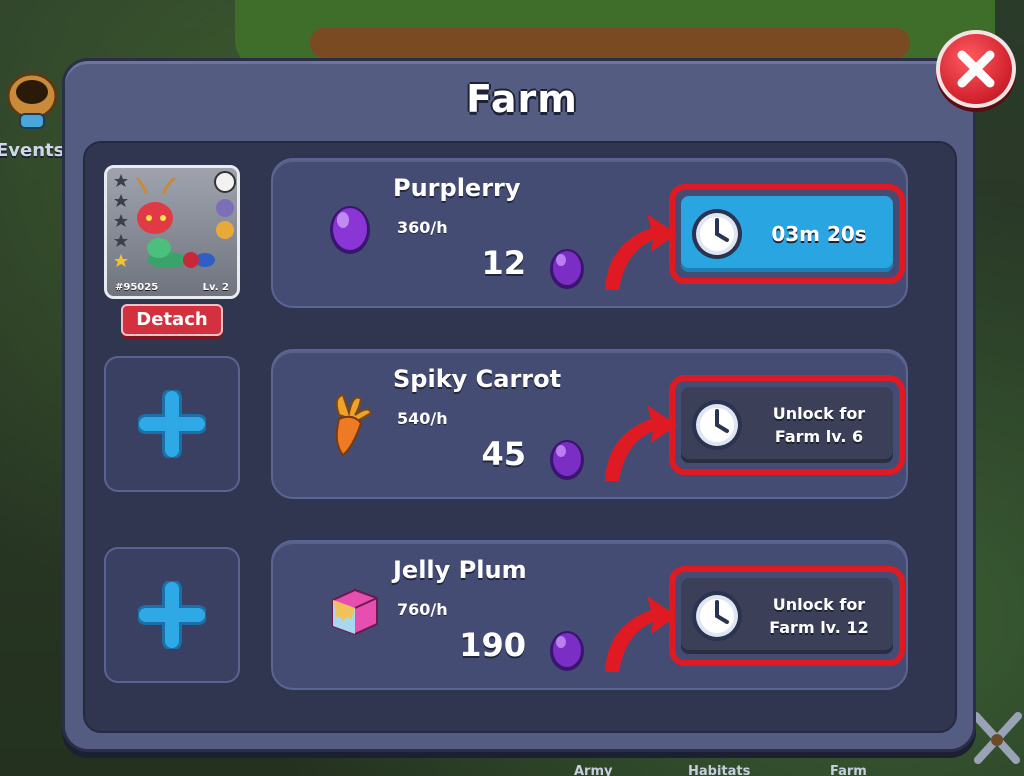 The width and height of the screenshot is (1024, 776). Describe the element at coordinates (355, 612) in the screenshot. I see `jelly-cube-icon` at that location.